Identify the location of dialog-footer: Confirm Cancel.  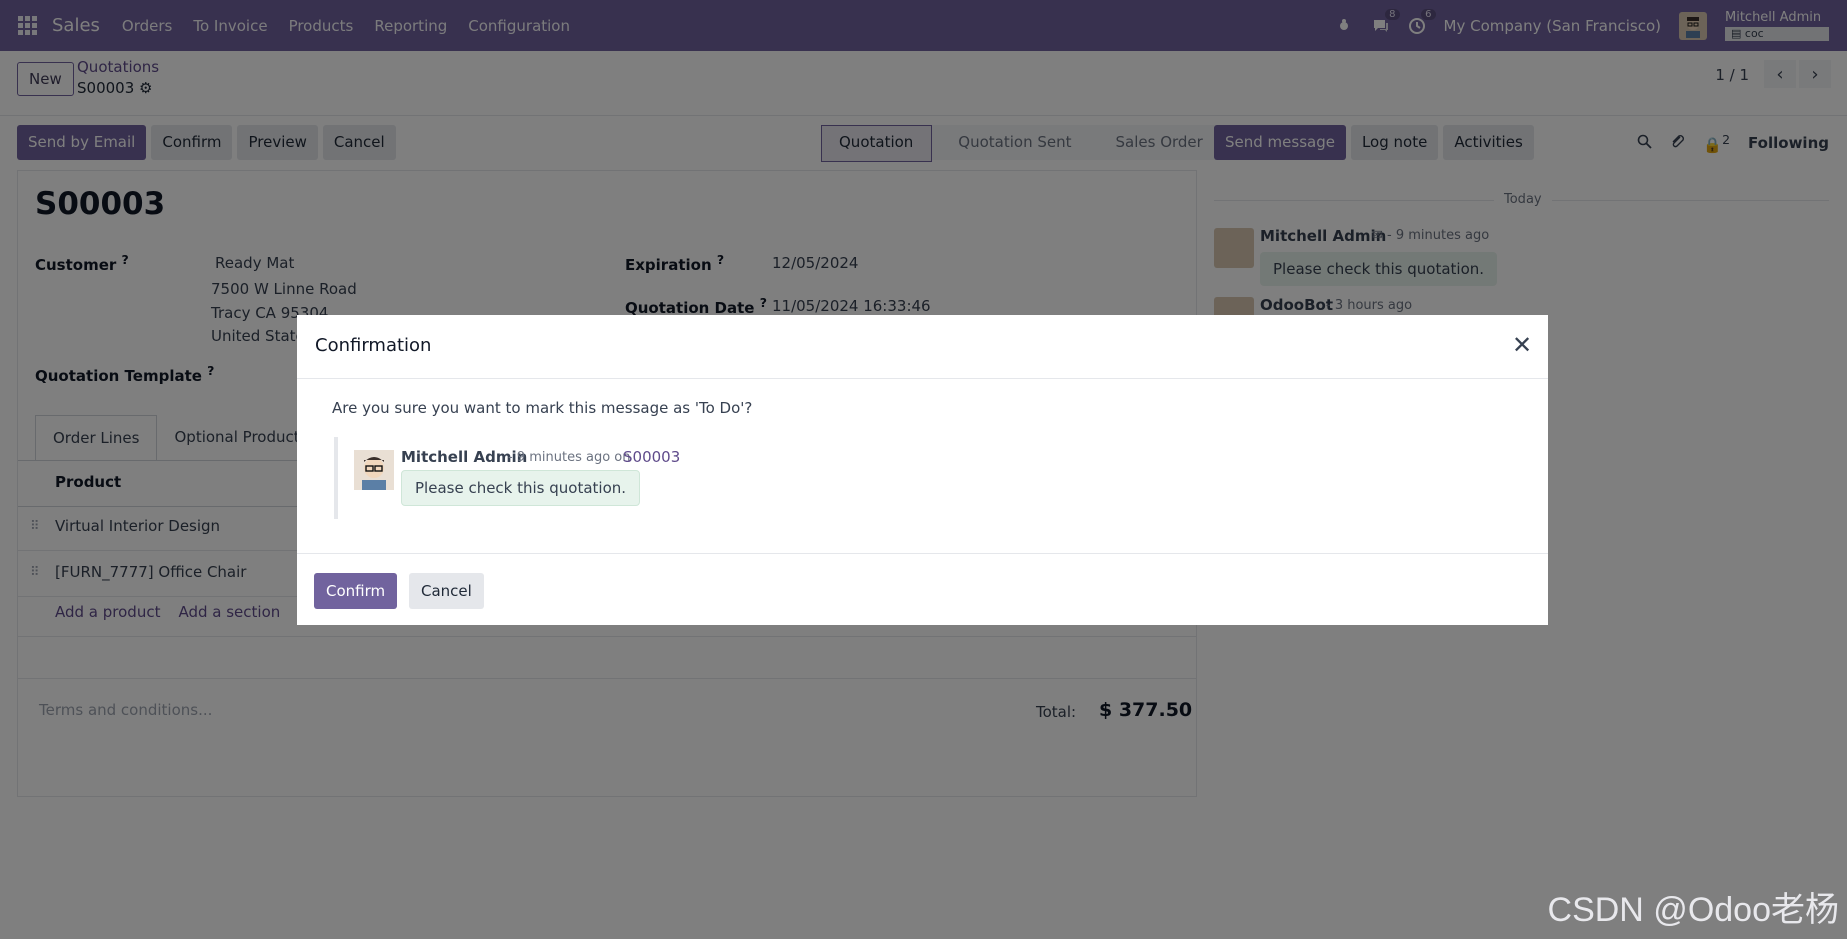
(922, 589).